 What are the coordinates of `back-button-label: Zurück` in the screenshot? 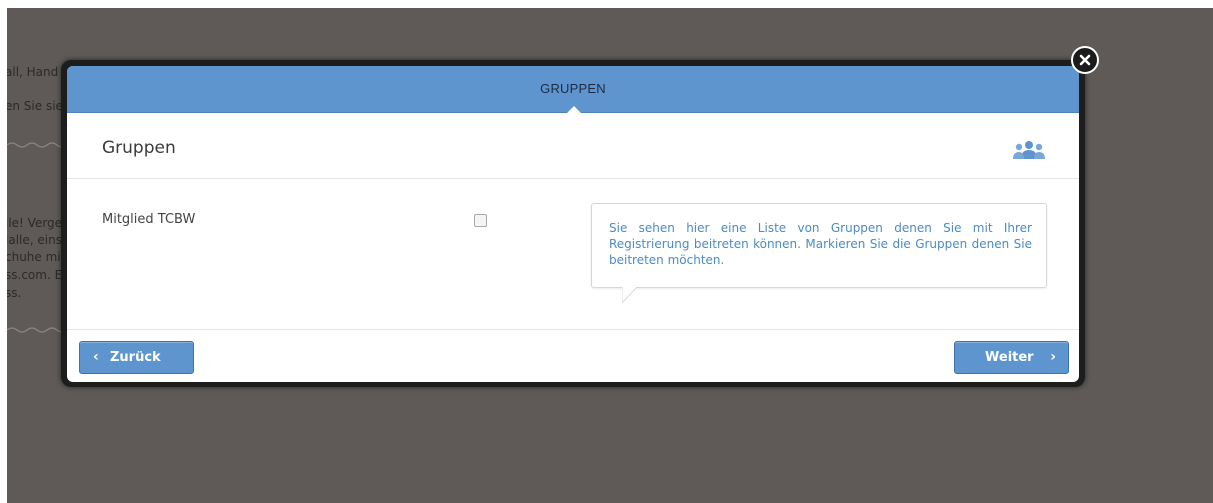 It's located at (135, 357).